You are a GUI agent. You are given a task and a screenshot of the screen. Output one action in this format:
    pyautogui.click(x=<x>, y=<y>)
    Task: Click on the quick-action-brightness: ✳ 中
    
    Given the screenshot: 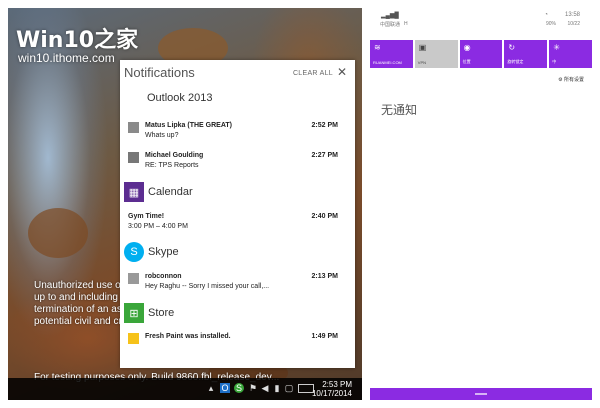 What is the action you would take?
    pyautogui.click(x=570, y=54)
    